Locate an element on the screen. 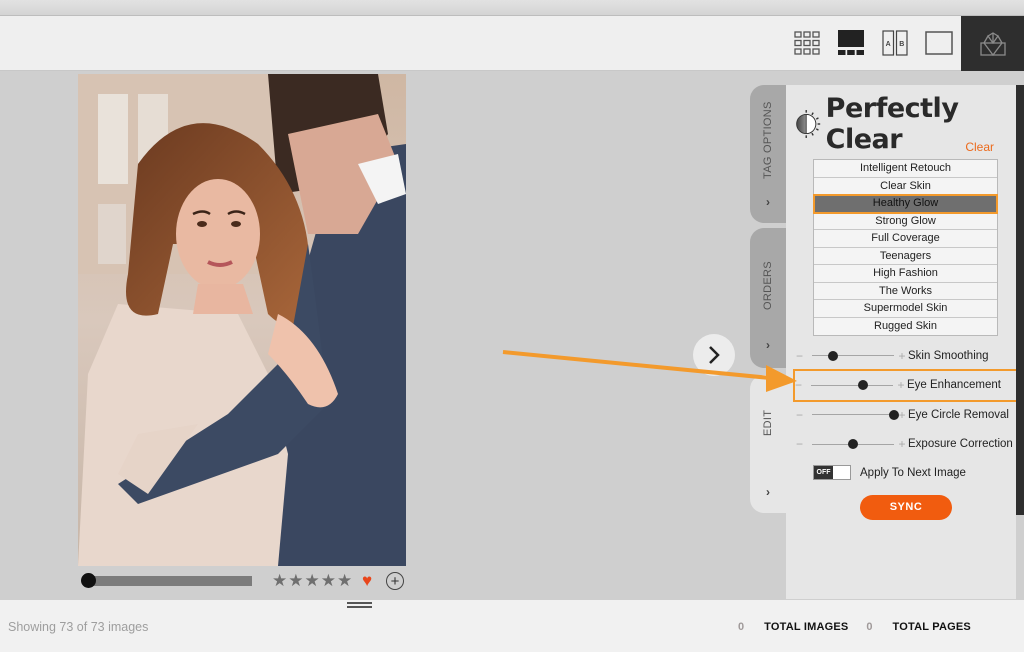 This screenshot has height=652, width=1024. compare-view-button: A B is located at coordinates (895, 43).